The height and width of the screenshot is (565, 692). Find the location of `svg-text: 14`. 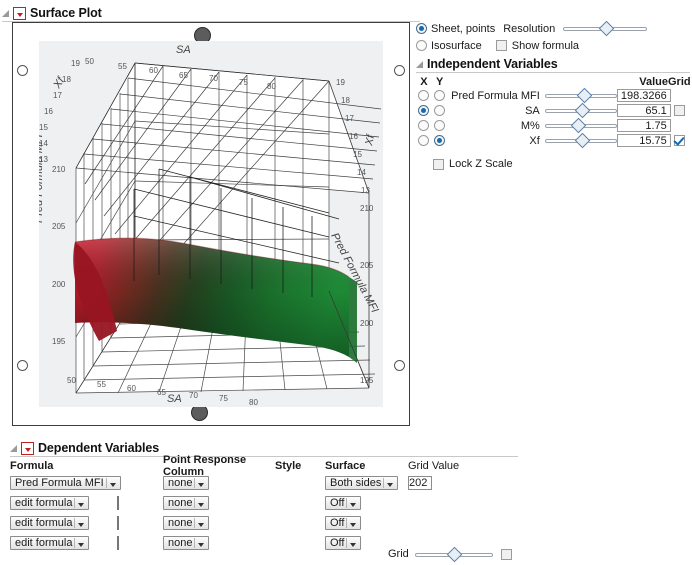

svg-text: 14 is located at coordinates (361, 172).